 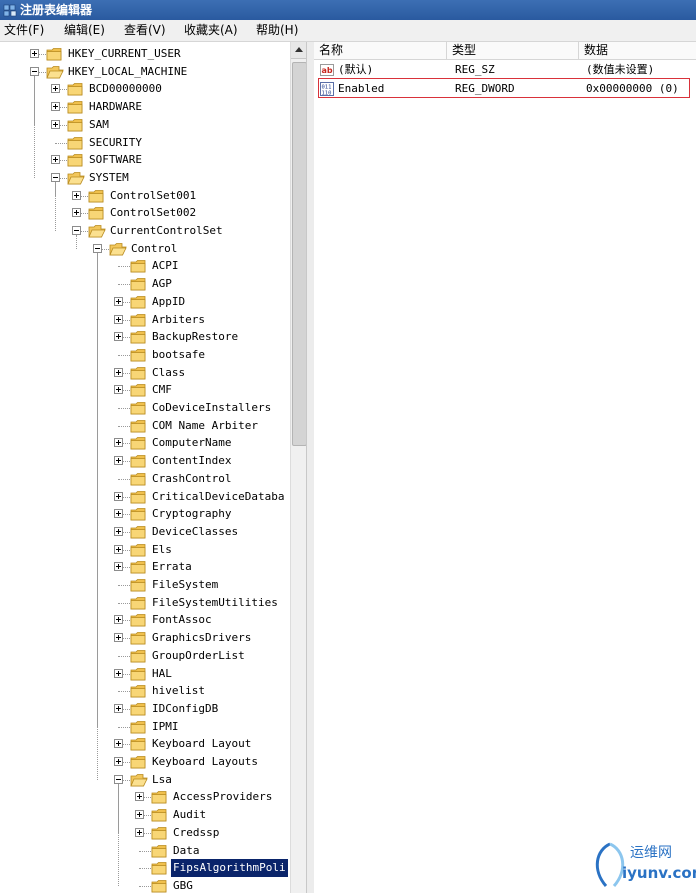 What do you see at coordinates (145, 373) in the screenshot?
I see `tree-node: Class` at bounding box center [145, 373].